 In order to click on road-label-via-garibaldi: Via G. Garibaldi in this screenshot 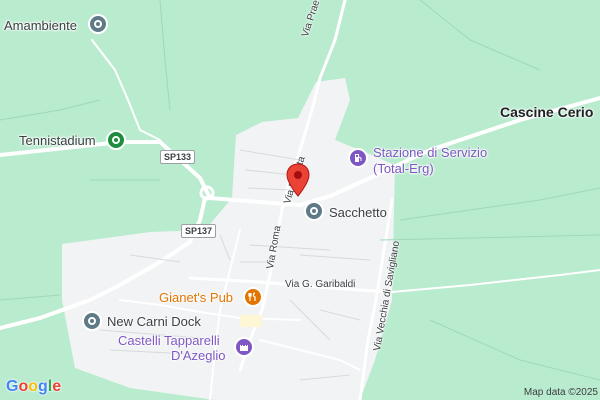, I will do `click(320, 284)`.